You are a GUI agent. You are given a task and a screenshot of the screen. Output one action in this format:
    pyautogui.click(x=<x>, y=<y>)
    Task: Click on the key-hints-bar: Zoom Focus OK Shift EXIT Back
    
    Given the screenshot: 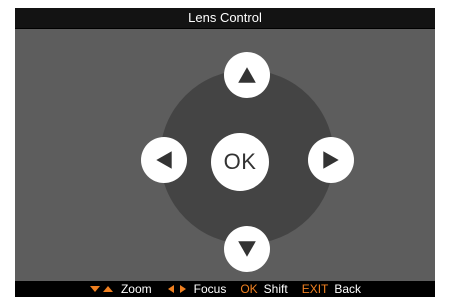 What is the action you would take?
    pyautogui.click(x=225, y=289)
    